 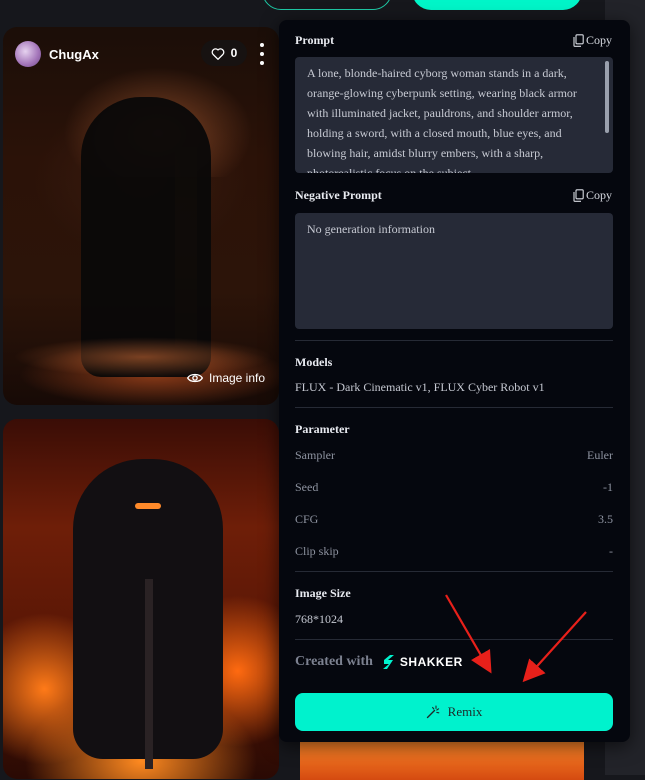 What do you see at coordinates (442, 760) in the screenshot?
I see `image-card` at bounding box center [442, 760].